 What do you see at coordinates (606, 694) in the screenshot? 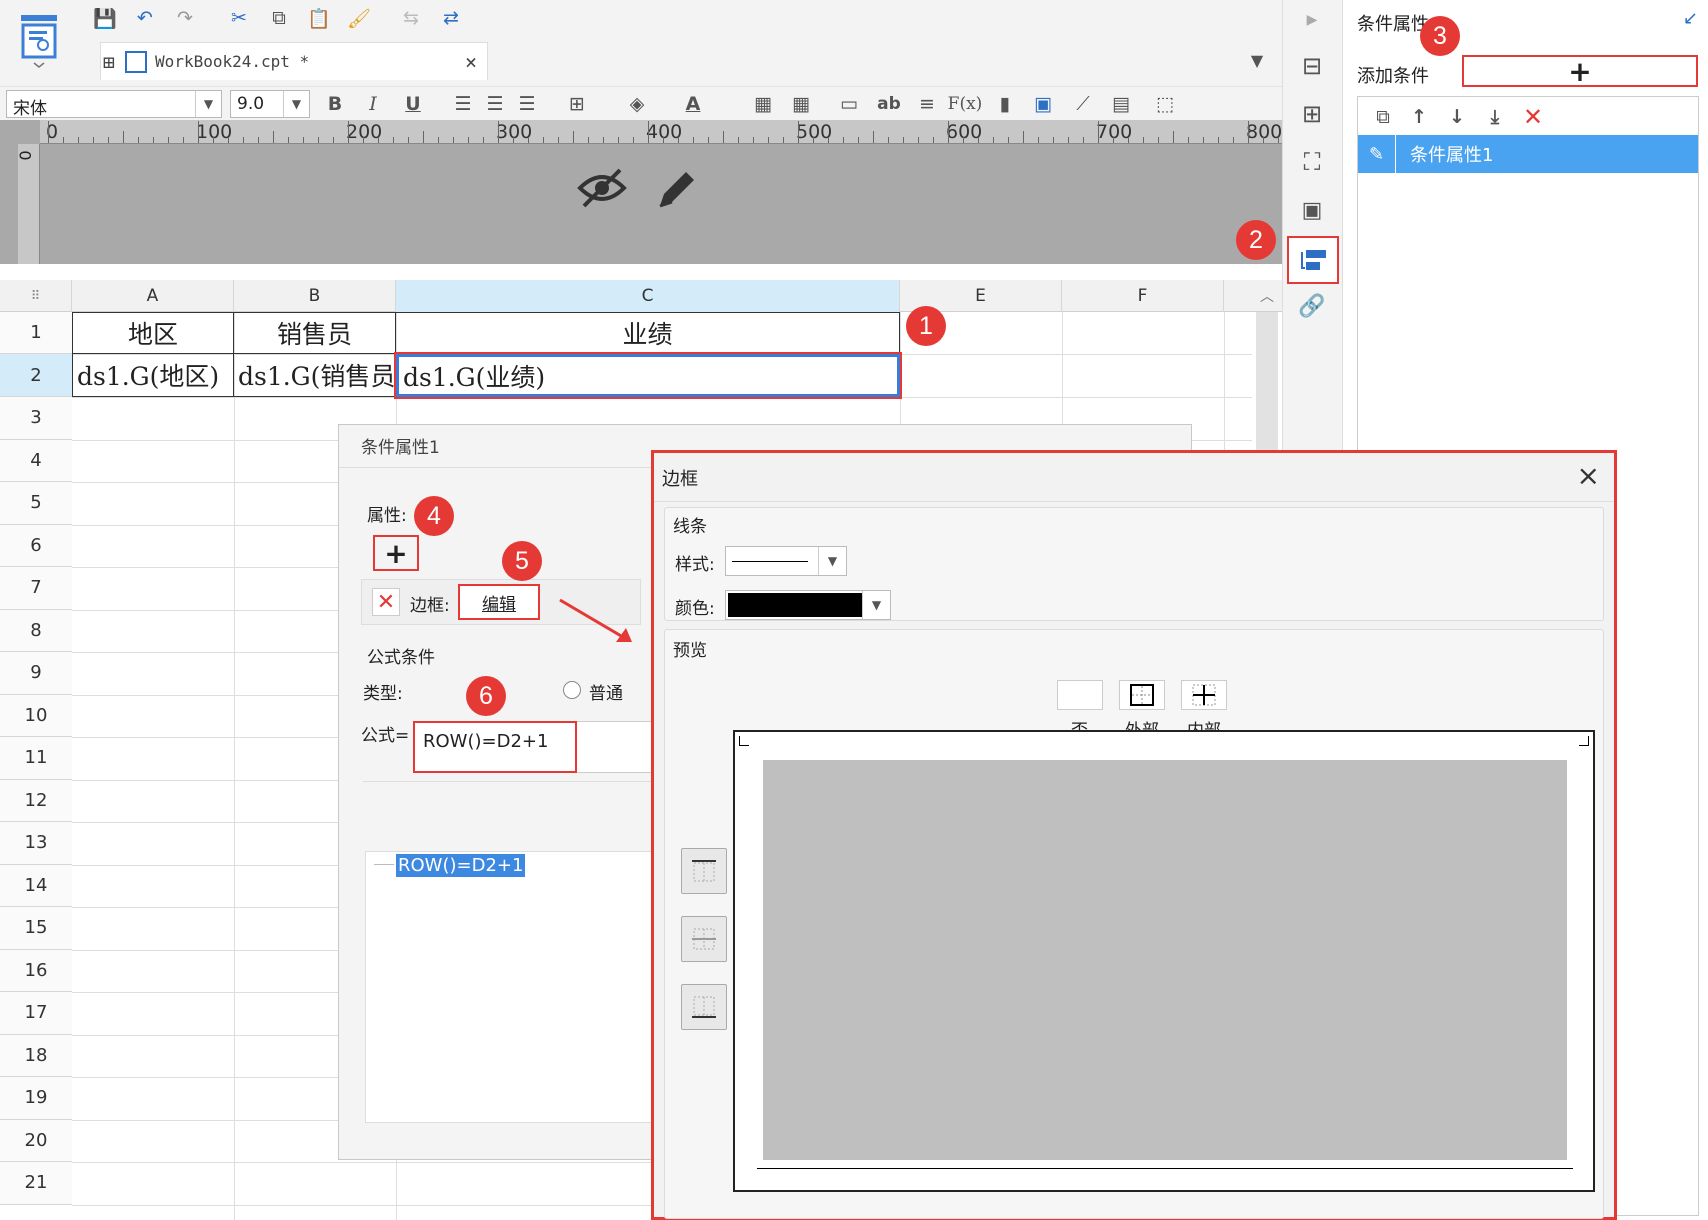
I see `radio-normal-label: 普通` at bounding box center [606, 694].